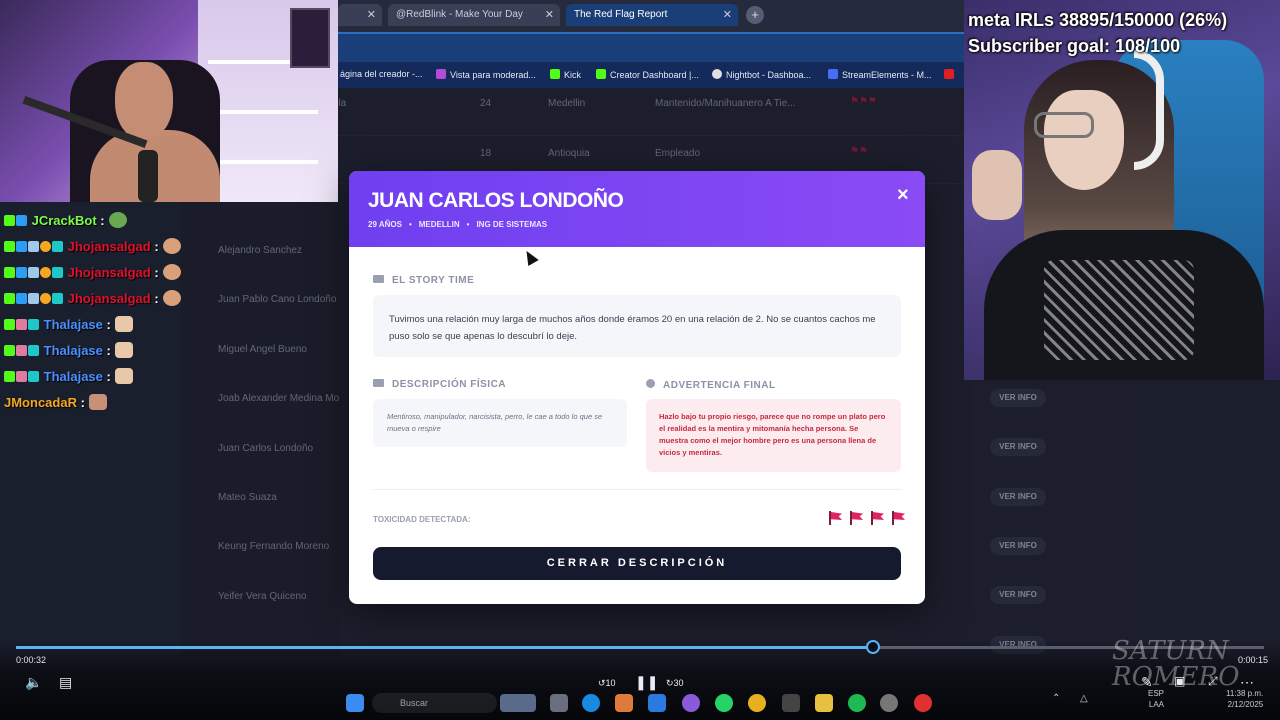  I want to click on tab-label: @RedBlink - Make Your Day, so click(459, 14).